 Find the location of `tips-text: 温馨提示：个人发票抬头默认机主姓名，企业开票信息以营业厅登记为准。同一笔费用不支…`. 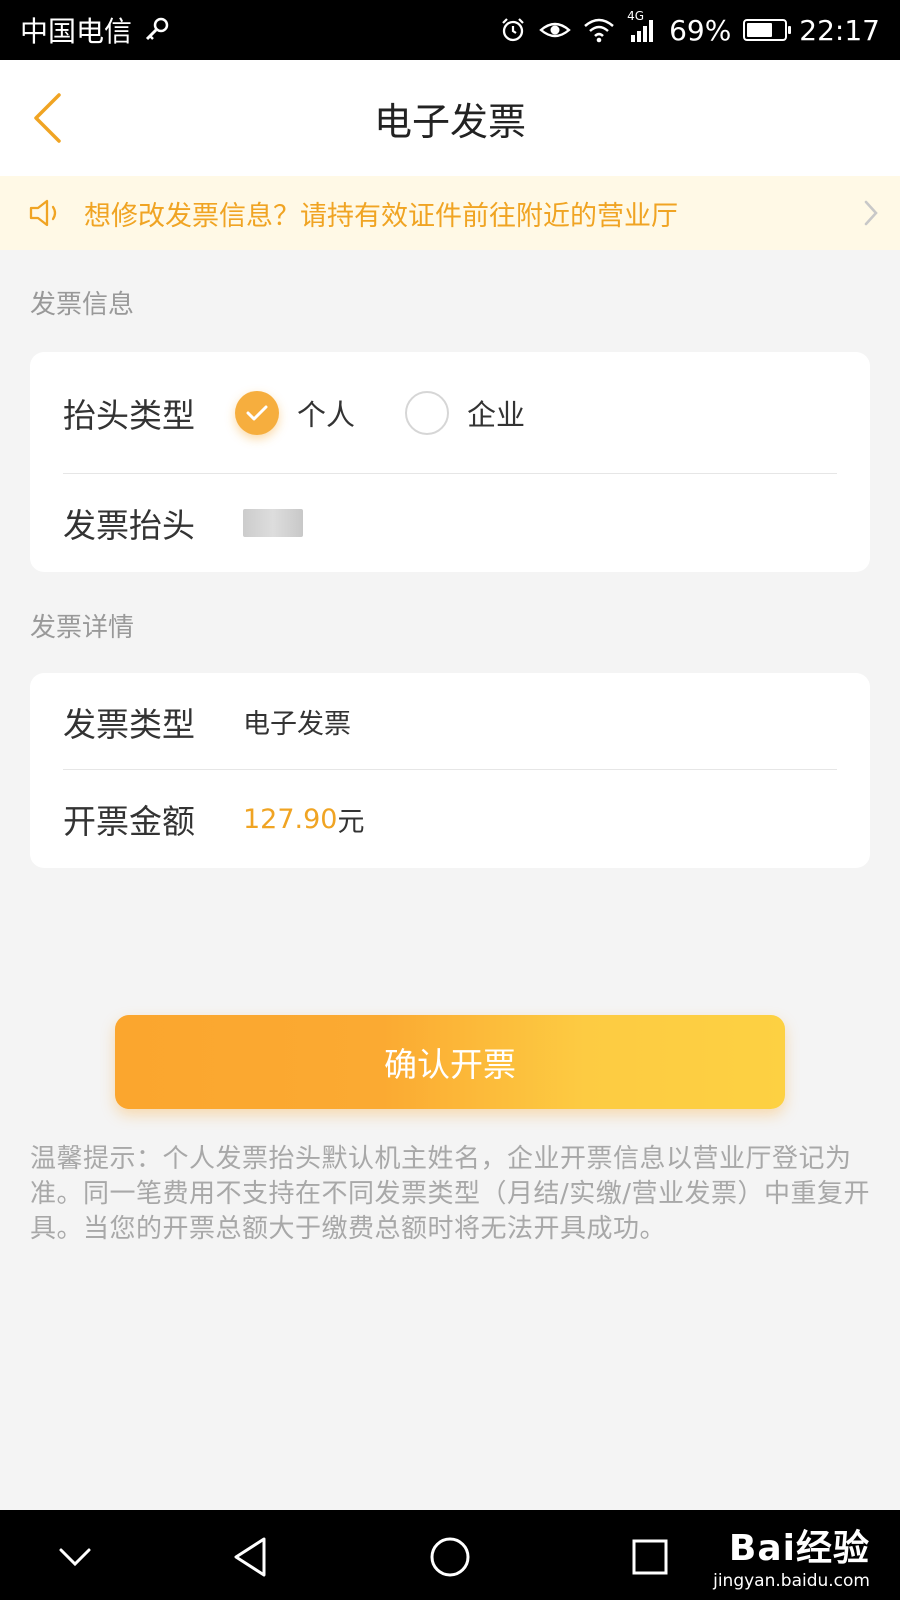

tips-text: 温馨提示：个人发票抬头默认机主姓名，企业开票信息以营业厅登记为准。同一笔费用不支… is located at coordinates (450, 1194).